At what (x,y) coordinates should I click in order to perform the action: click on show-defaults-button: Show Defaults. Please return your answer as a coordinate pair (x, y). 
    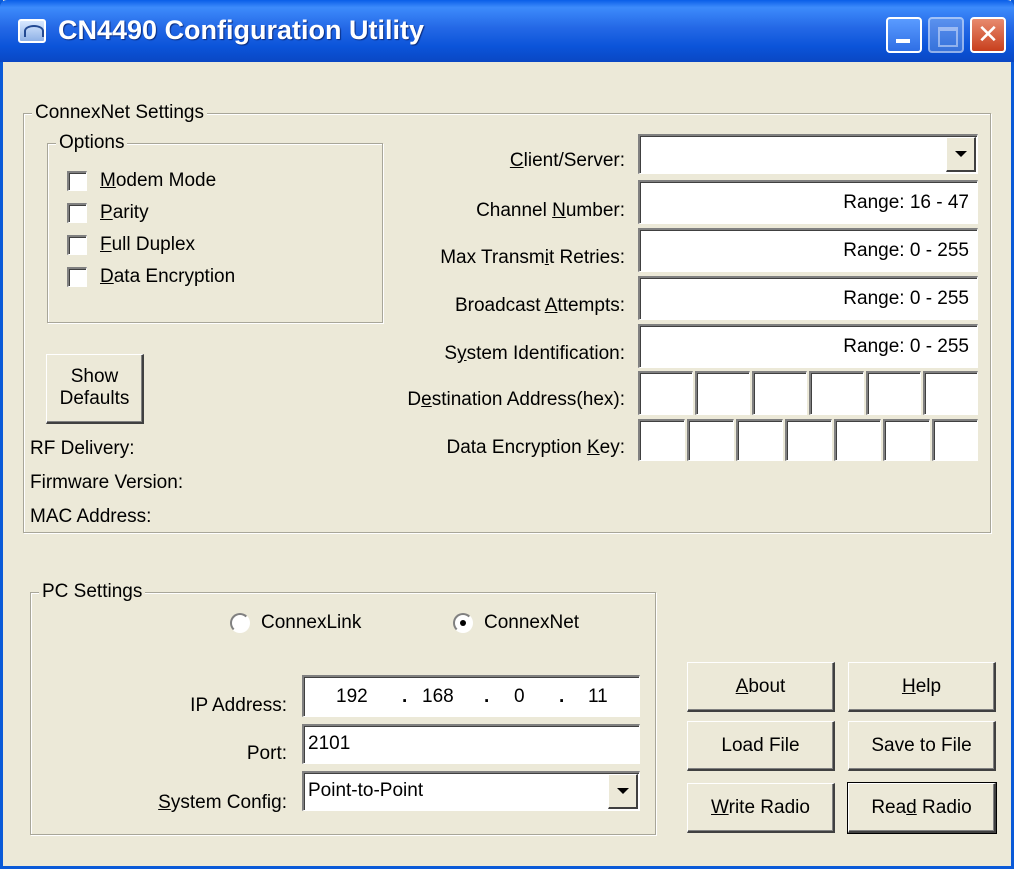
    Looking at the image, I should click on (95, 389).